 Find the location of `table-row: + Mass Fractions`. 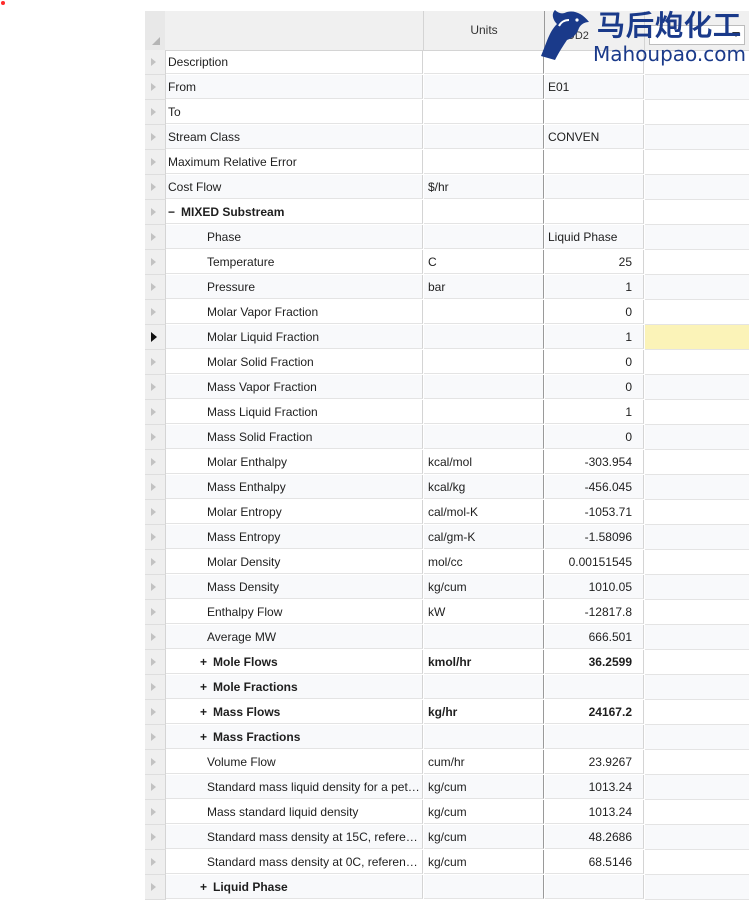

table-row: + Mass Fractions is located at coordinates (447, 737).